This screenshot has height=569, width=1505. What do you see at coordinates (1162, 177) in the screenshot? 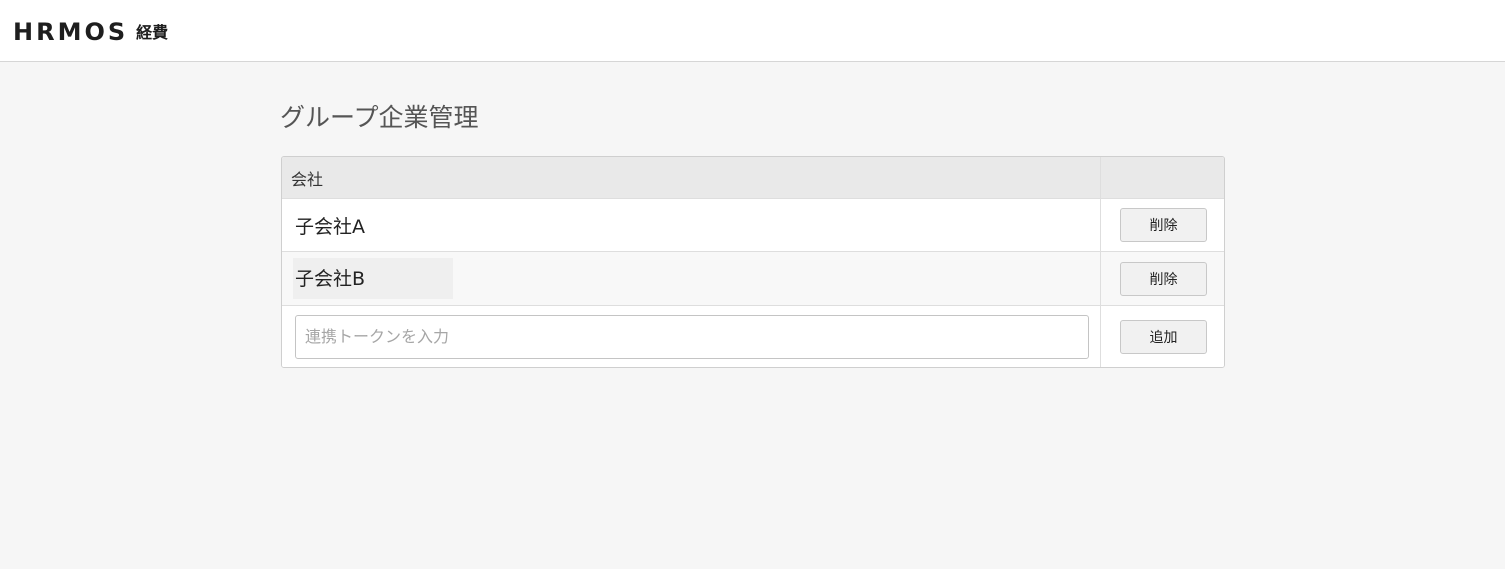
I see `column-header-action` at bounding box center [1162, 177].